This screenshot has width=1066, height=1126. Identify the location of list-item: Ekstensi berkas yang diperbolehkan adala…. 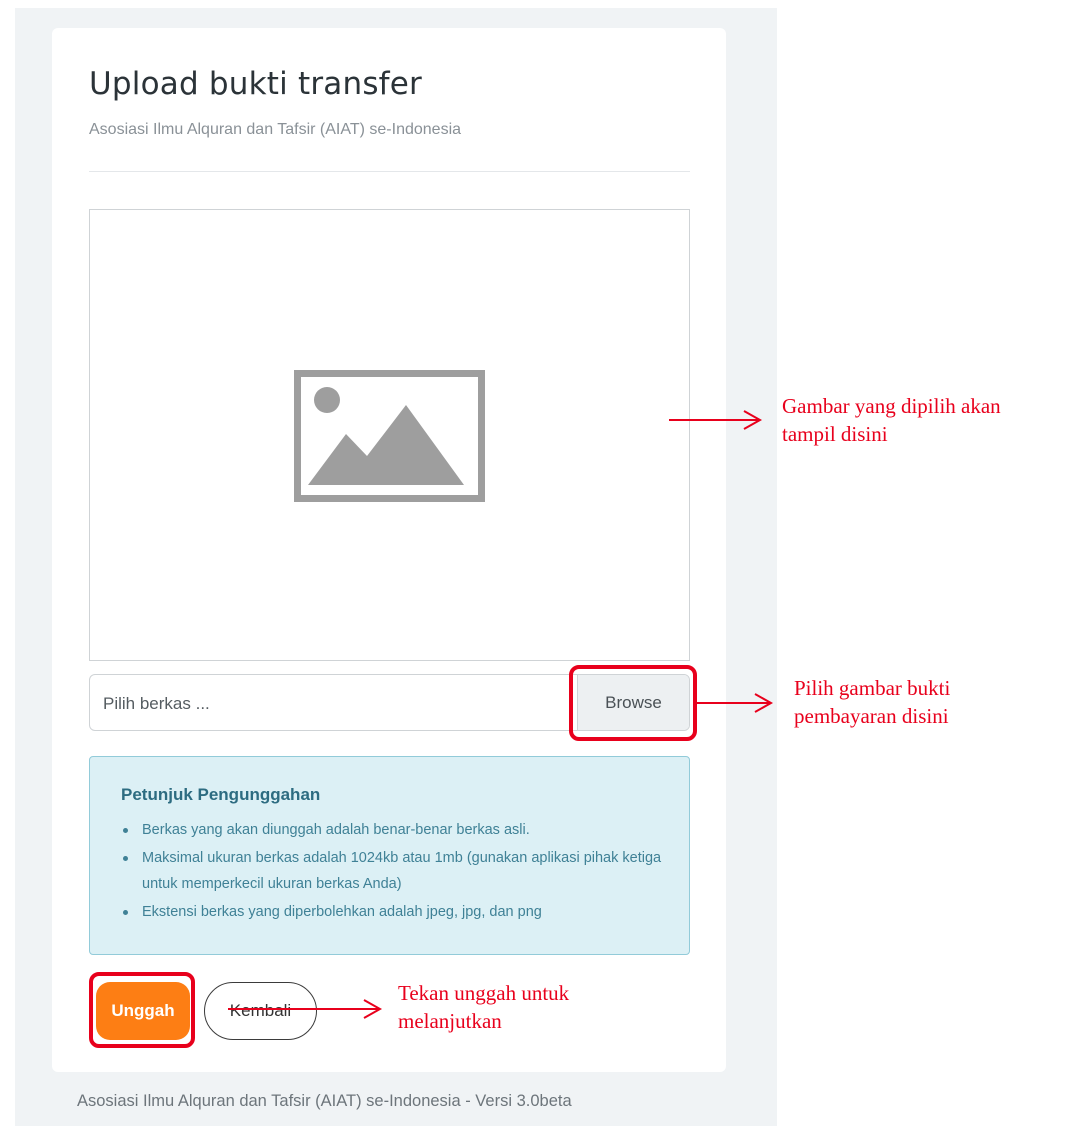
(401, 912).